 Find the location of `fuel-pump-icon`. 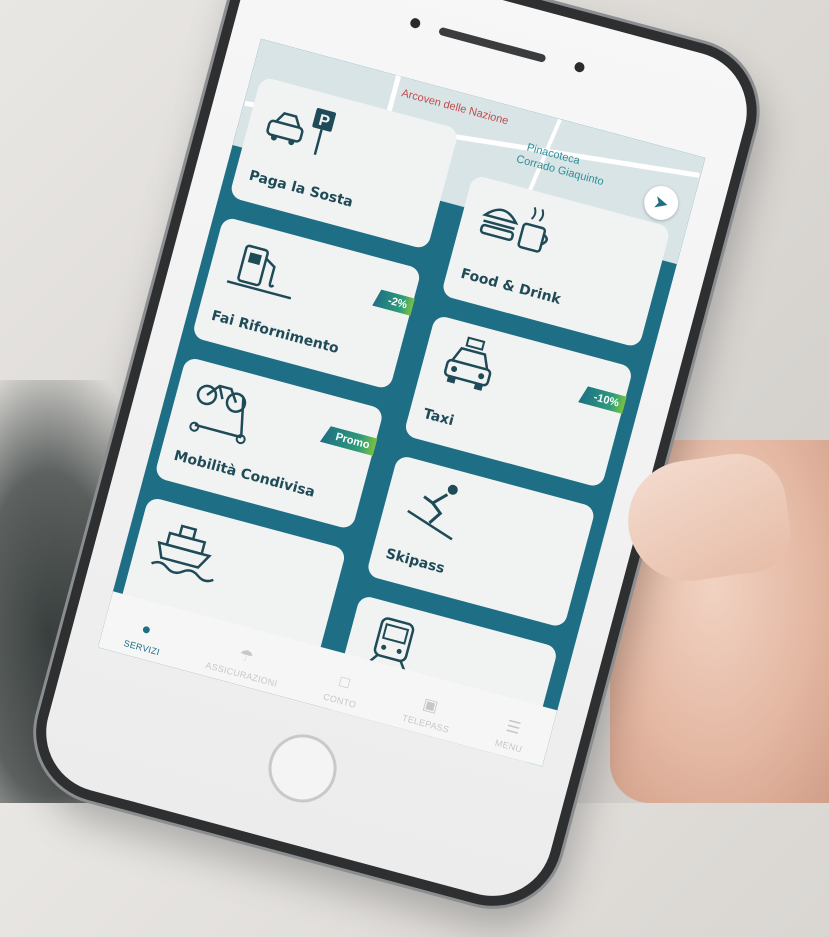

fuel-pump-icon is located at coordinates (259, 272).